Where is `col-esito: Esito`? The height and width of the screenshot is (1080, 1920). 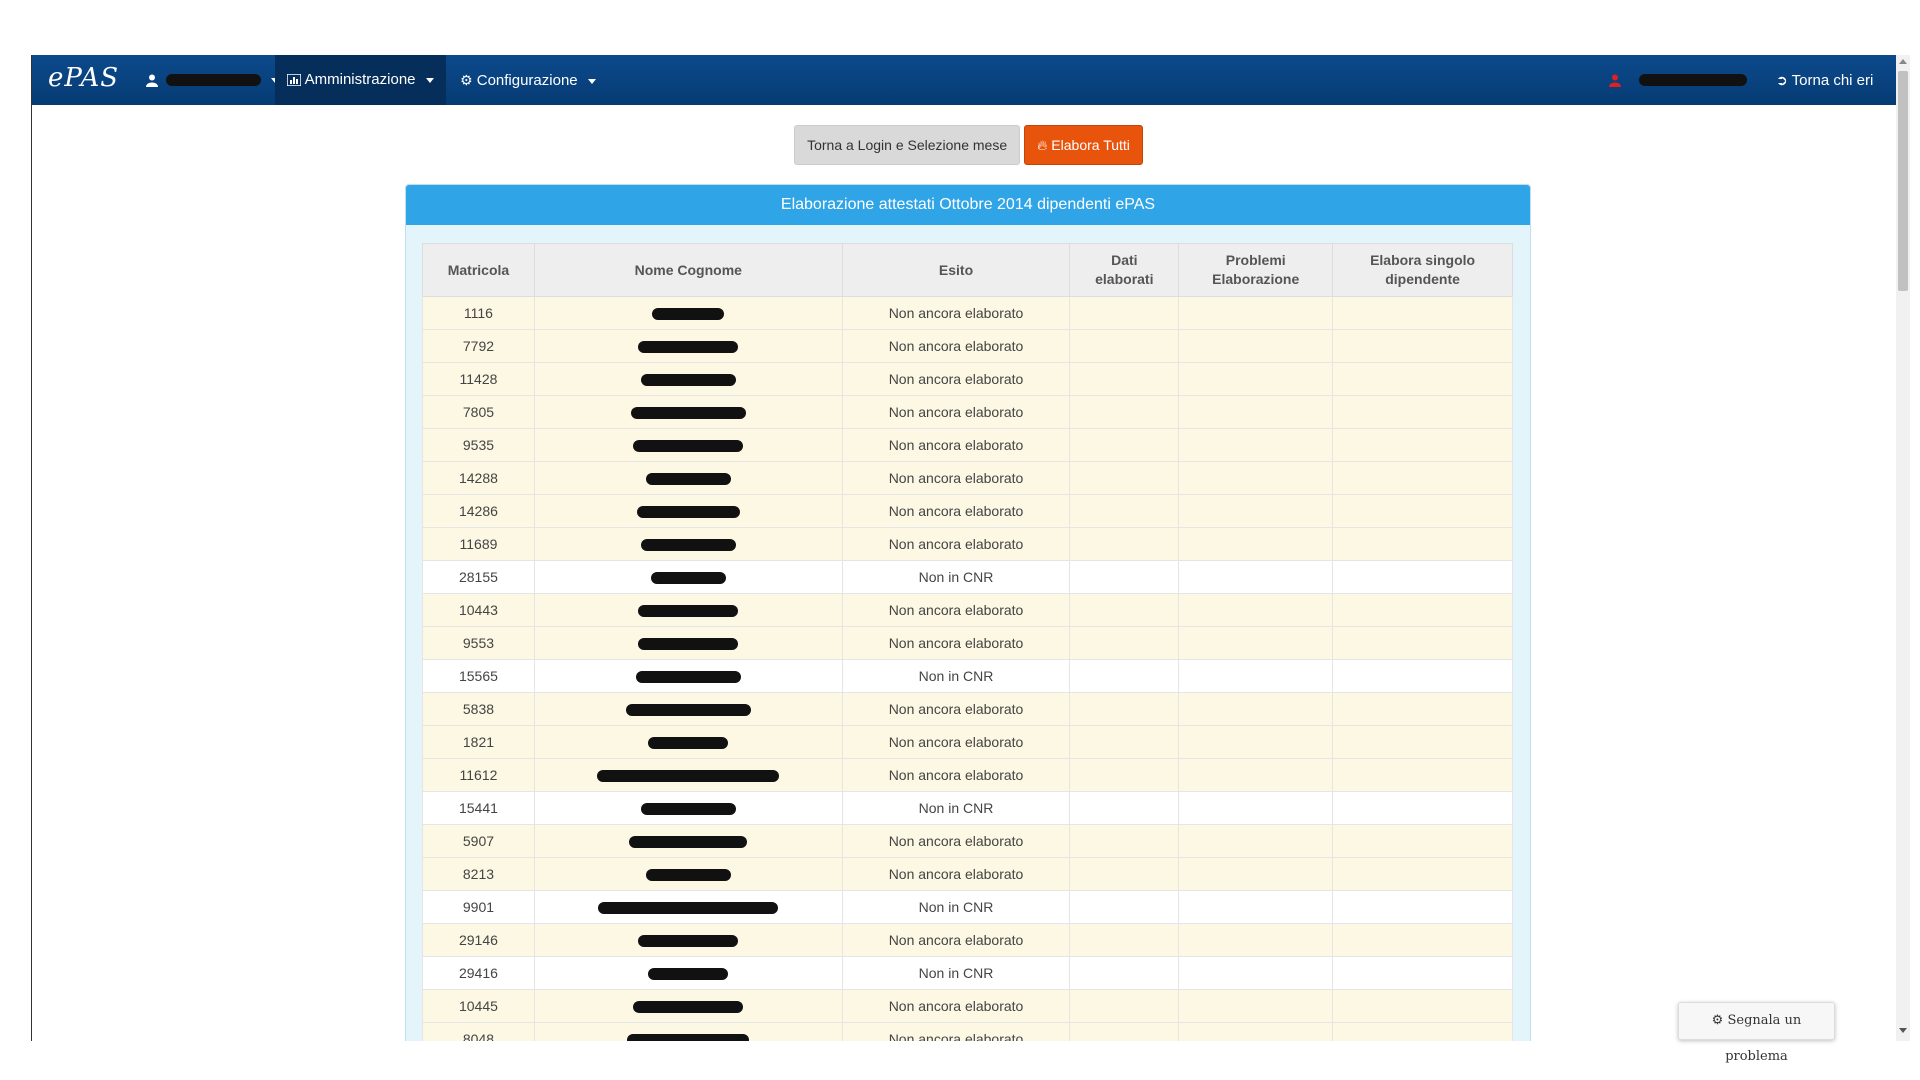 col-esito: Esito is located at coordinates (956, 270).